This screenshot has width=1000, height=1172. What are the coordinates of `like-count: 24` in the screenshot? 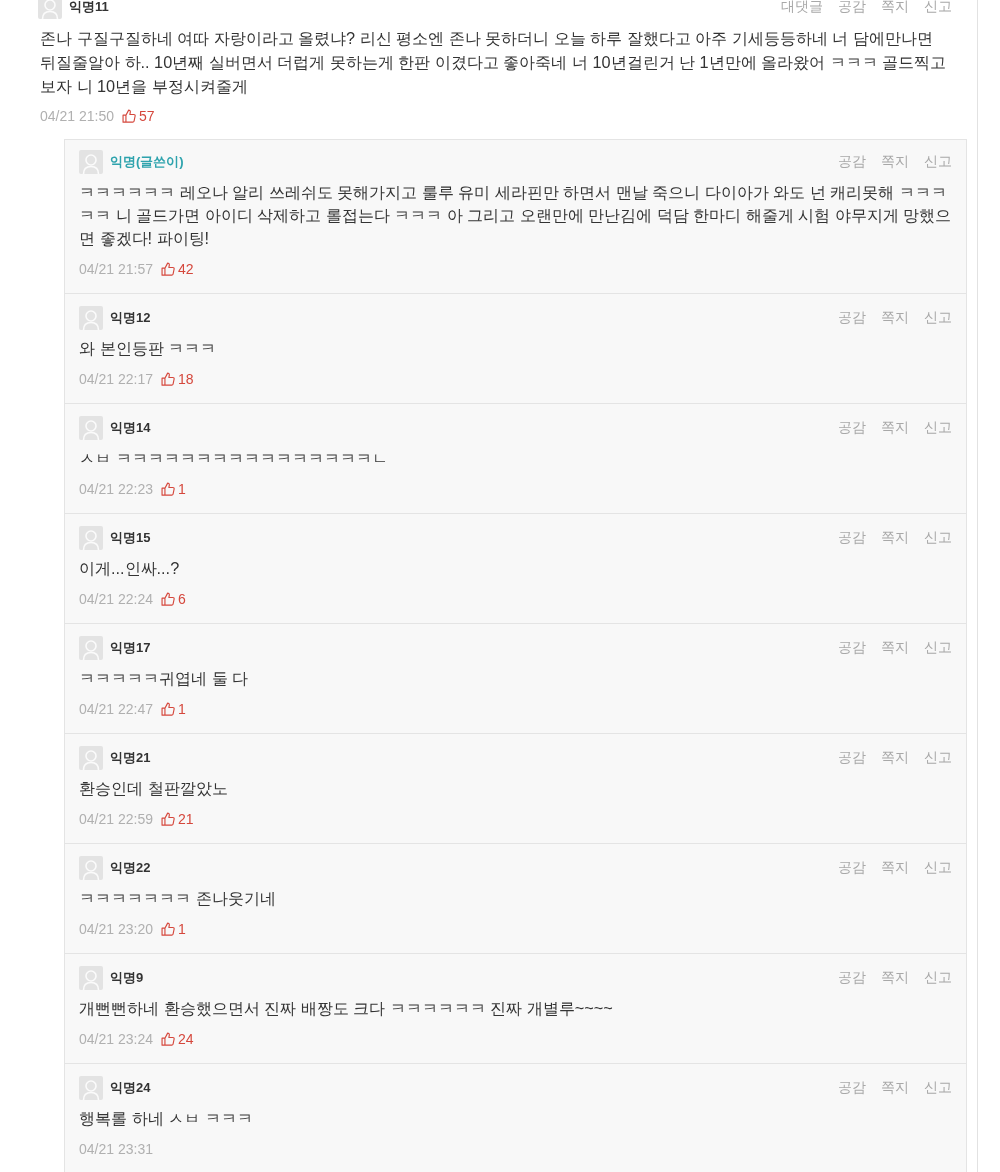 It's located at (185, 1039).